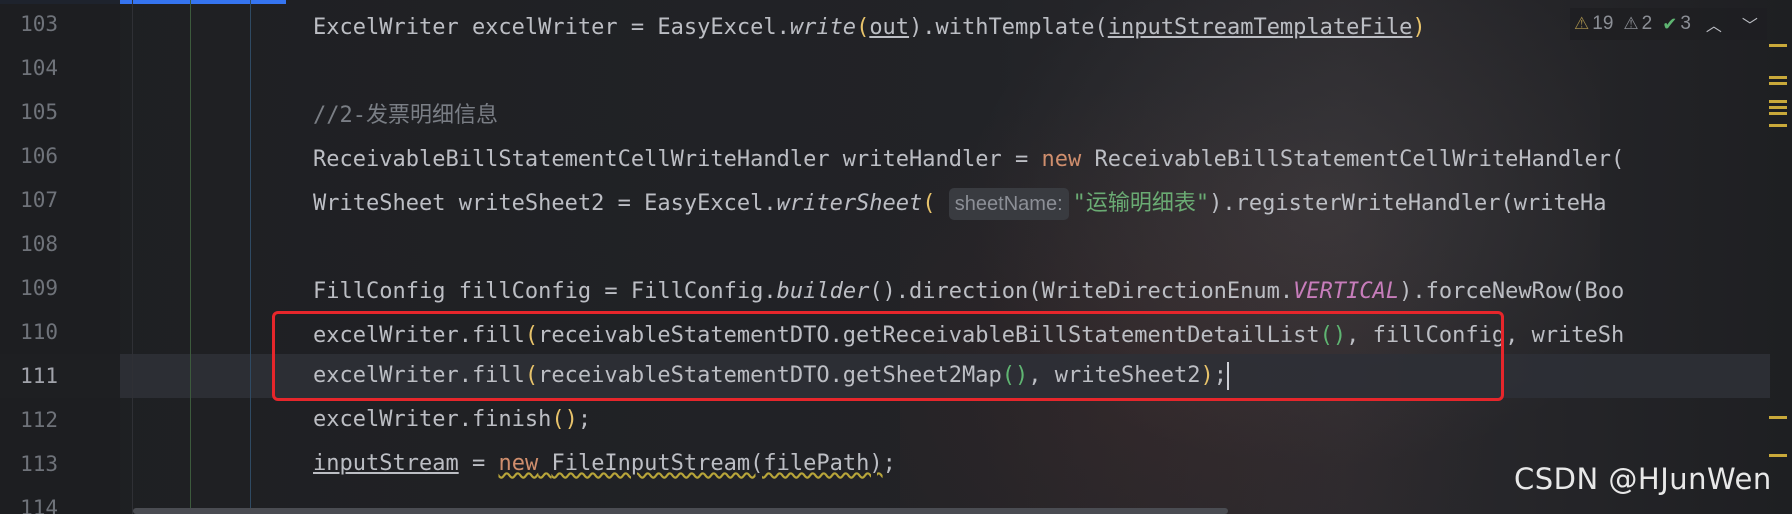 Image resolution: width=1792 pixels, height=514 pixels. I want to click on highlight-annotation-box, so click(888, 356).